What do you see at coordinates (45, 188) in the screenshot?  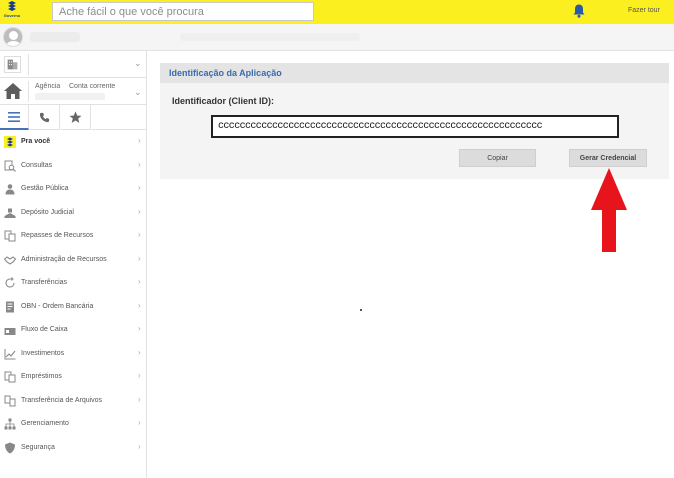 I see `sidebar-item-label: Gestão Pública` at bounding box center [45, 188].